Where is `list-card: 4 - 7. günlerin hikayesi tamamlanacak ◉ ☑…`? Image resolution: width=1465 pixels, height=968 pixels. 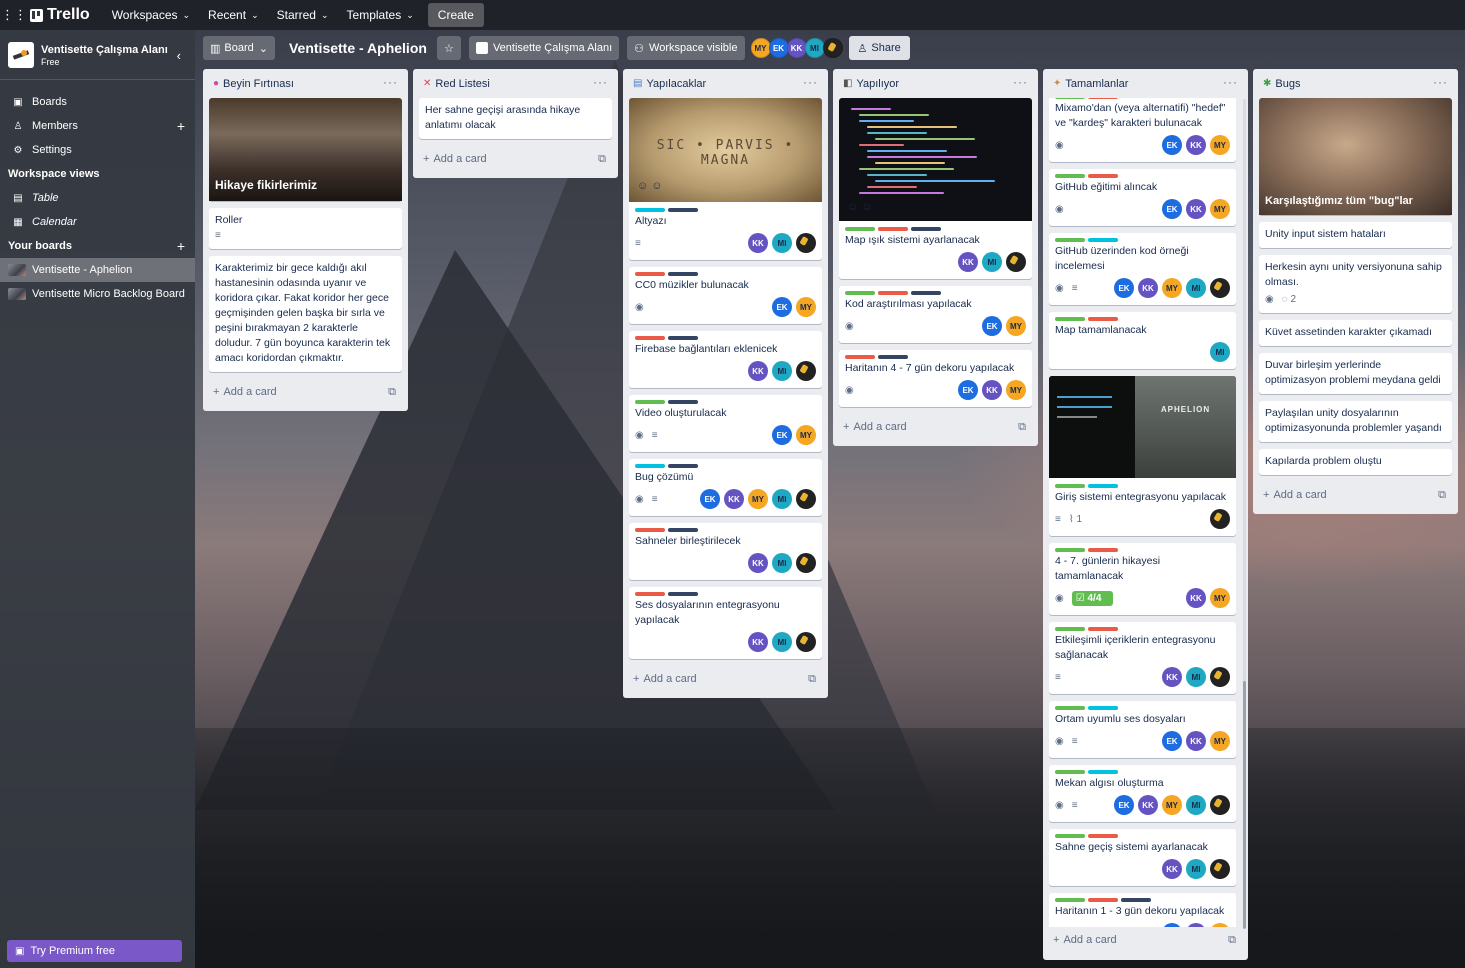 list-card: 4 - 7. günlerin hikayesi tamamlanacak ◉ ☑… is located at coordinates (1142, 579).